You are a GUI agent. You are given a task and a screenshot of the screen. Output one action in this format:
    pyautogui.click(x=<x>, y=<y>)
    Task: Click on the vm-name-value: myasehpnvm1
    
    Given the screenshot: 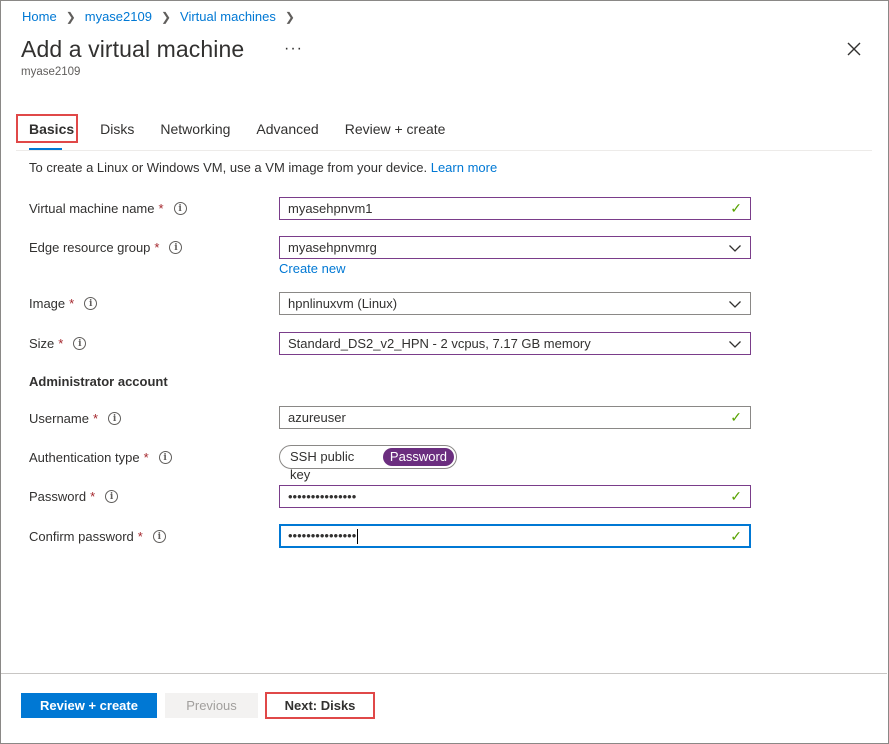 What is the action you would take?
    pyautogui.click(x=330, y=208)
    